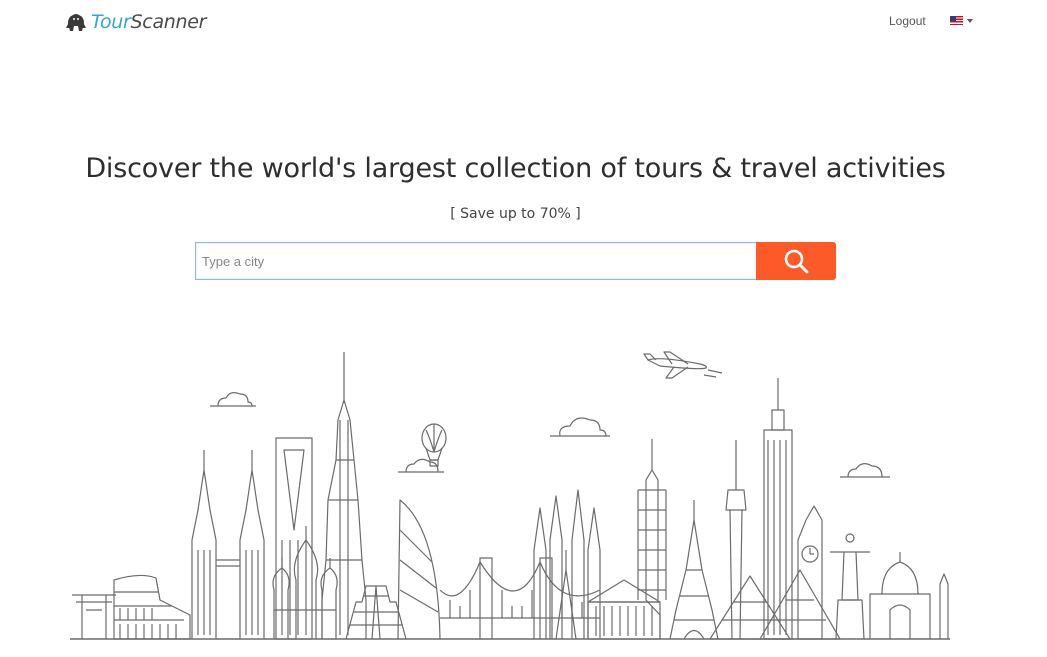  What do you see at coordinates (956, 20) in the screenshot?
I see `us-flag-icon` at bounding box center [956, 20].